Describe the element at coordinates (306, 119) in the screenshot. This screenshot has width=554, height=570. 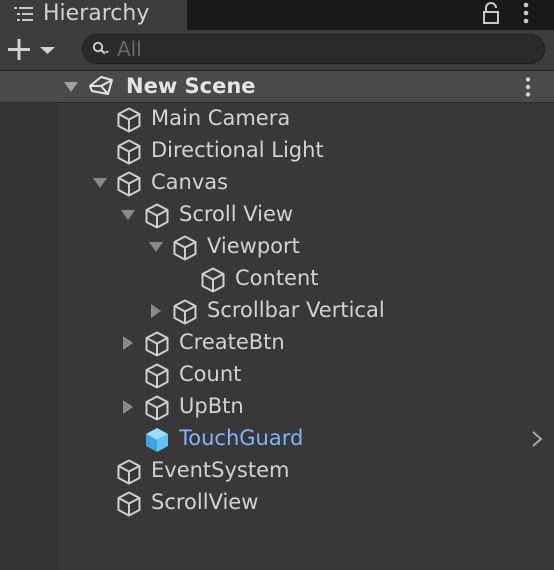
I see `hierarchy-item: Main Camera` at that location.